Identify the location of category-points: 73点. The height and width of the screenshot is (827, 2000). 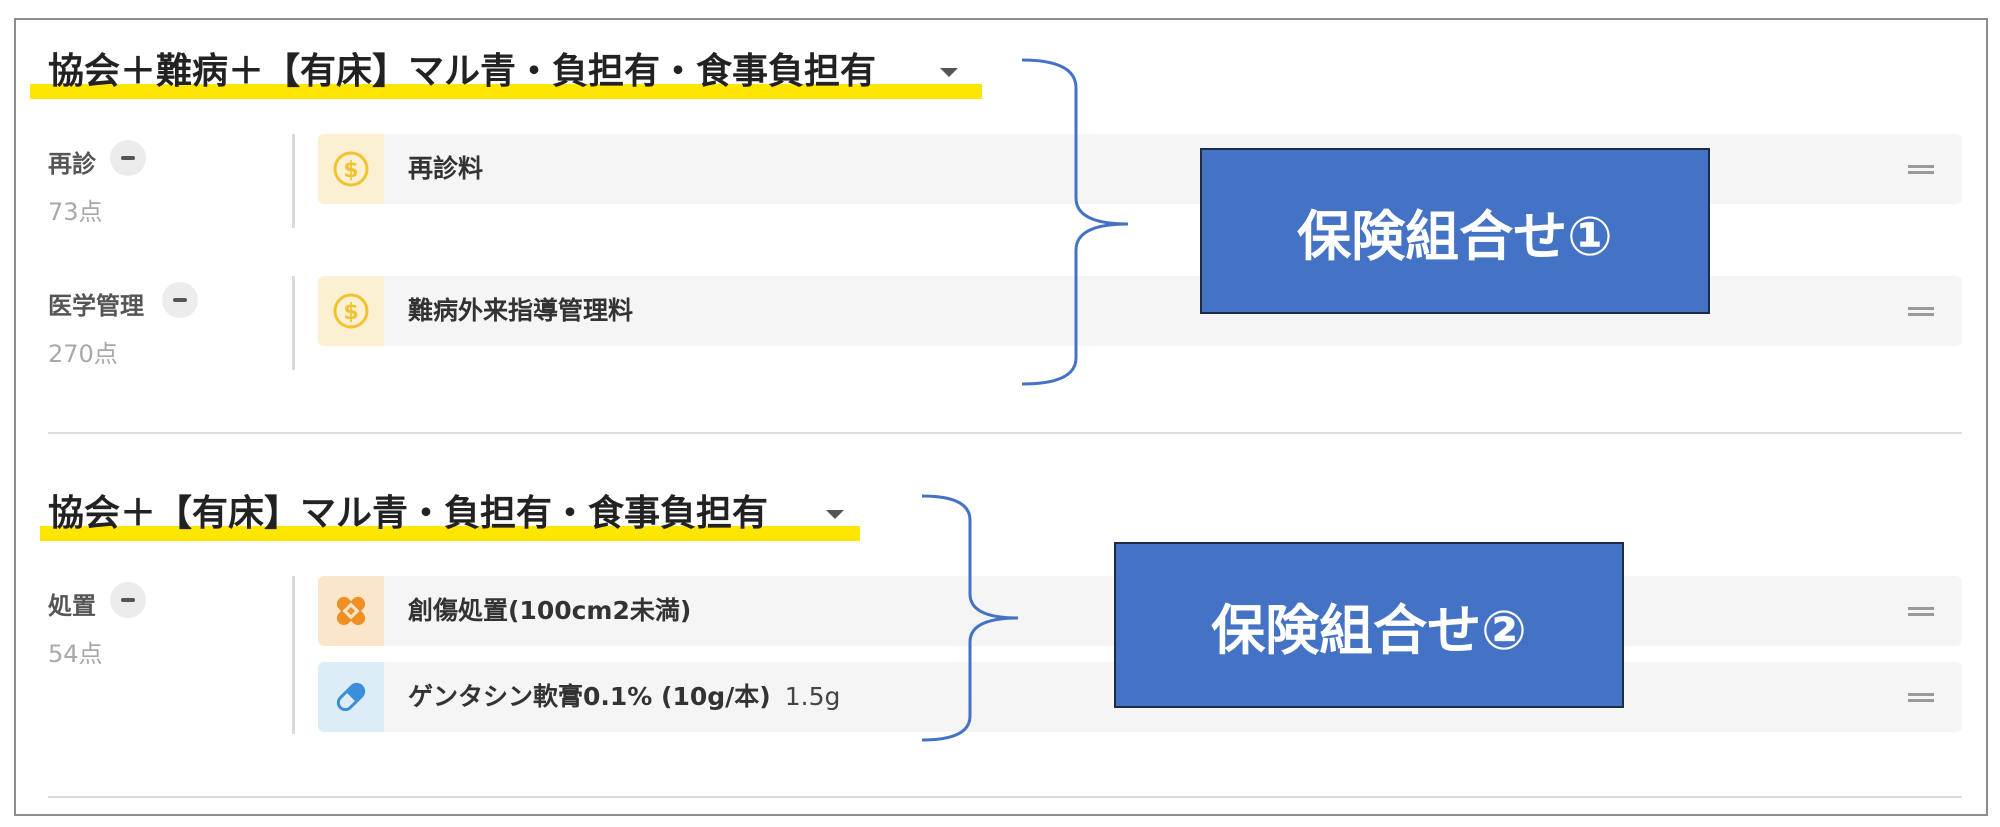
(75, 212).